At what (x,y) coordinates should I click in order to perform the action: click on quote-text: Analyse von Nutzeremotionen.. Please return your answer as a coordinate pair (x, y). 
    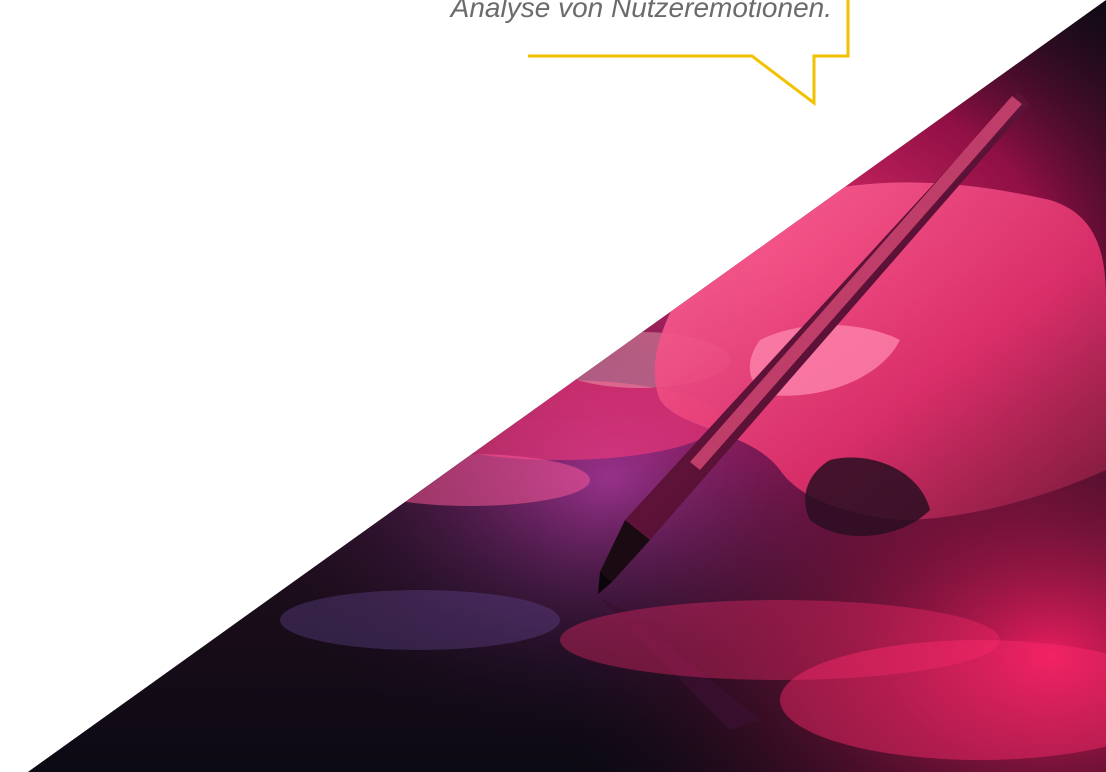
    Looking at the image, I should click on (641, 11).